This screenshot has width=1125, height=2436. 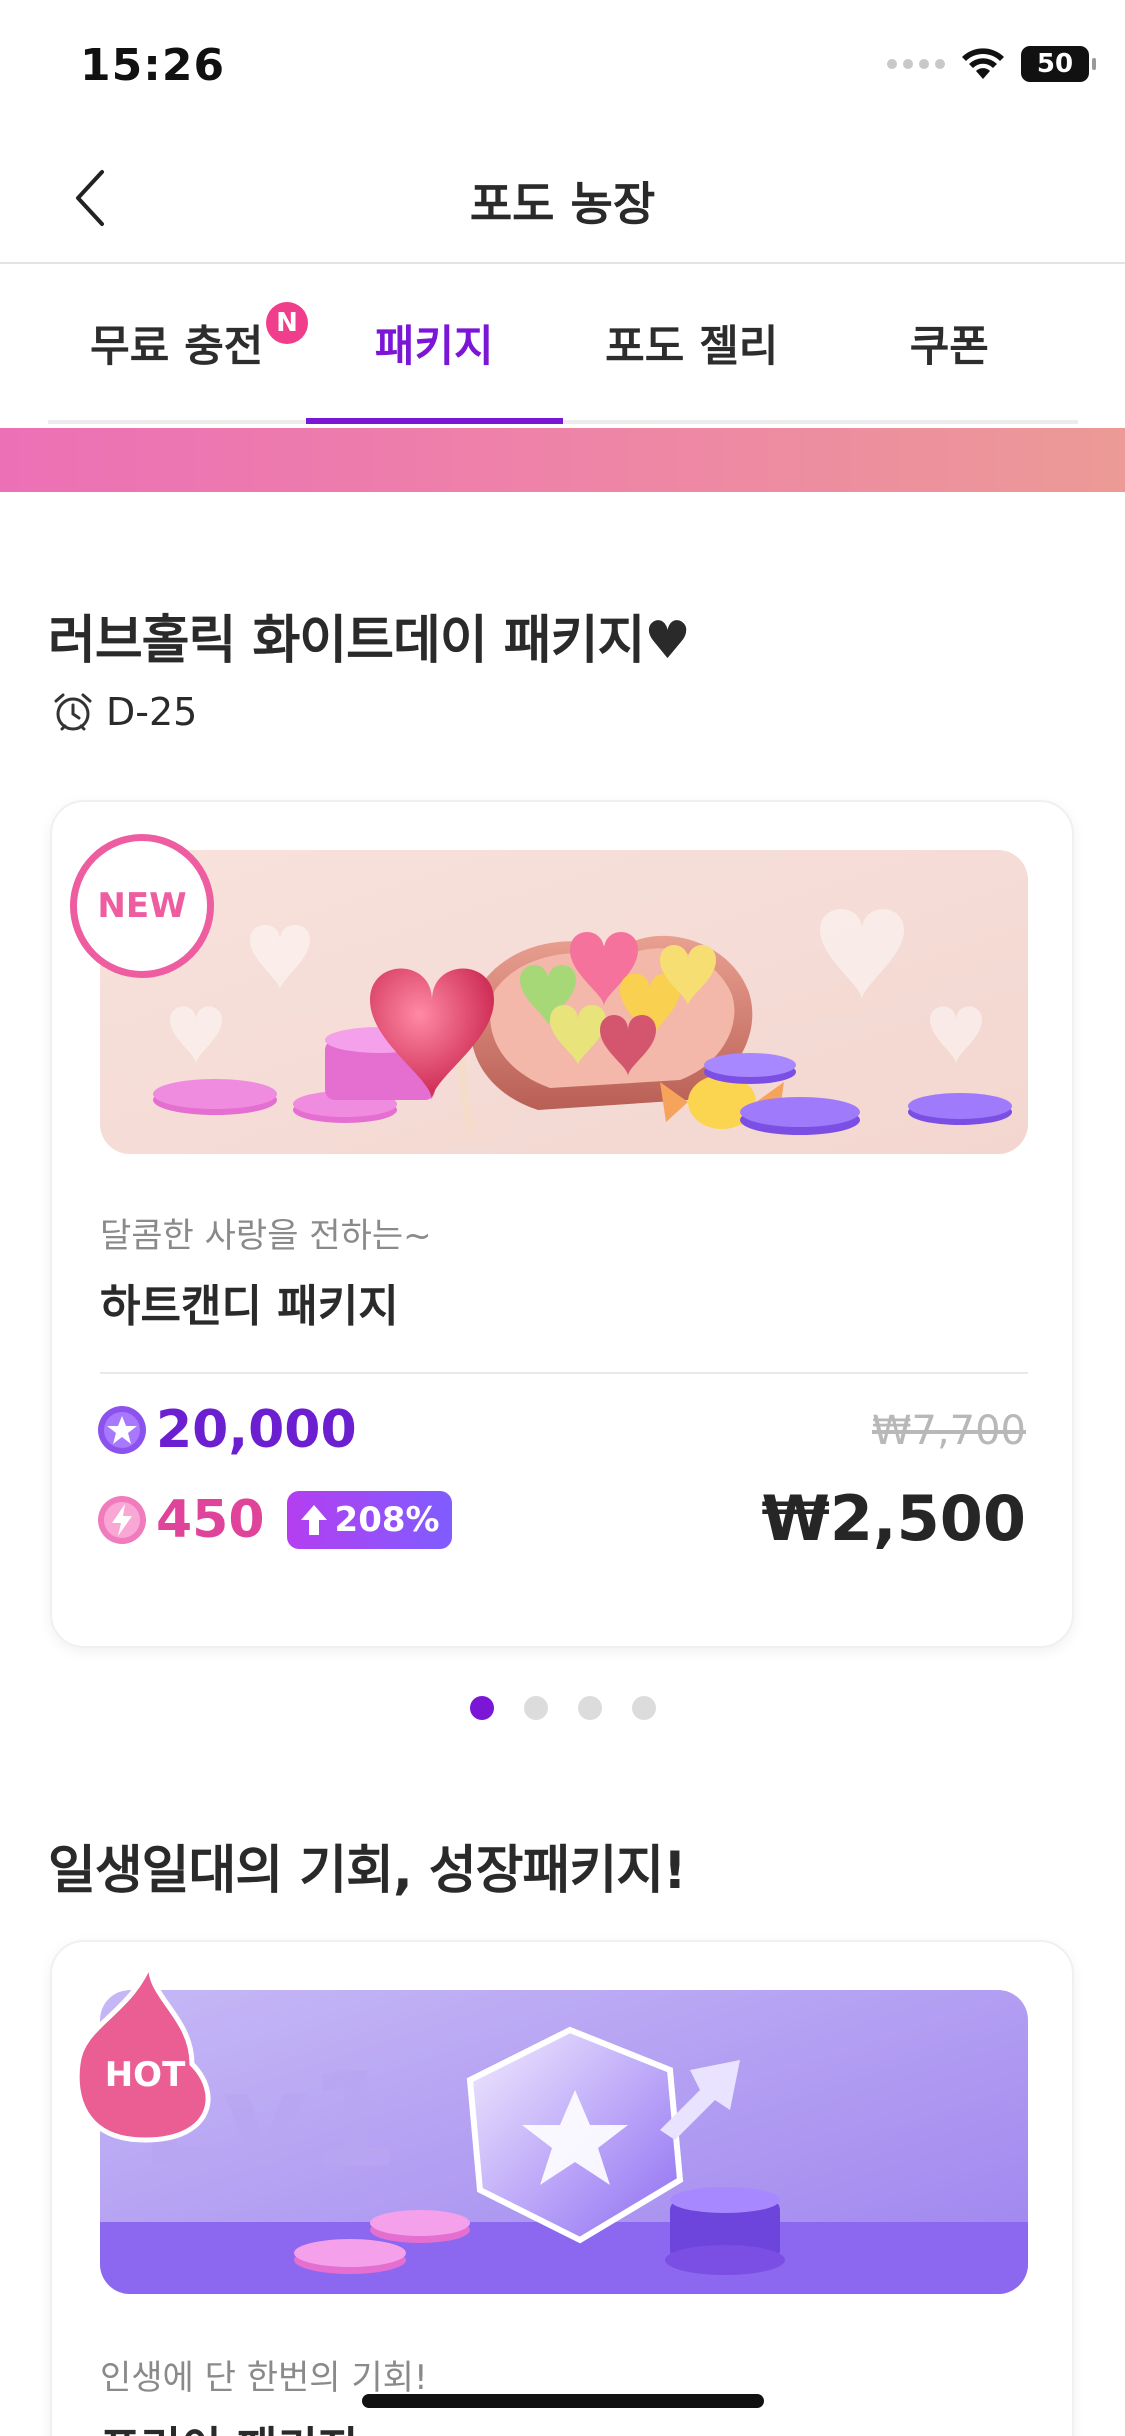 I want to click on tab-grape-jelly: 포도 젤리, so click(x=692, y=343).